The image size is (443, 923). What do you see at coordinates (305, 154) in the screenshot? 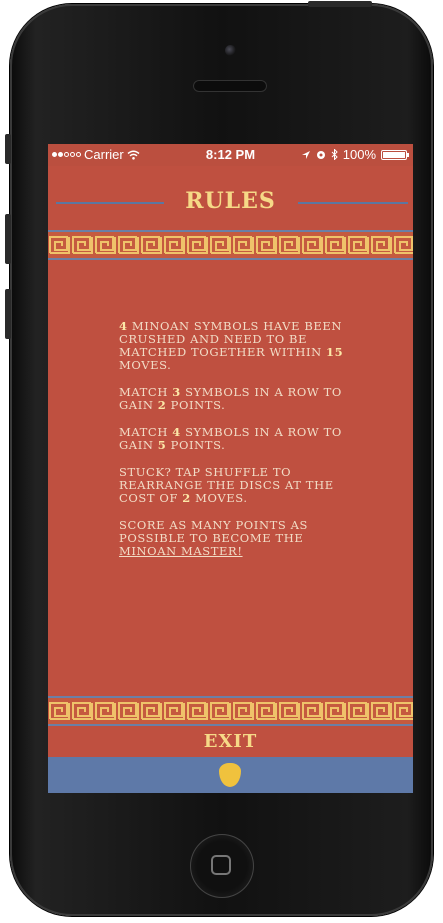
I see `location-arrow-icon` at bounding box center [305, 154].